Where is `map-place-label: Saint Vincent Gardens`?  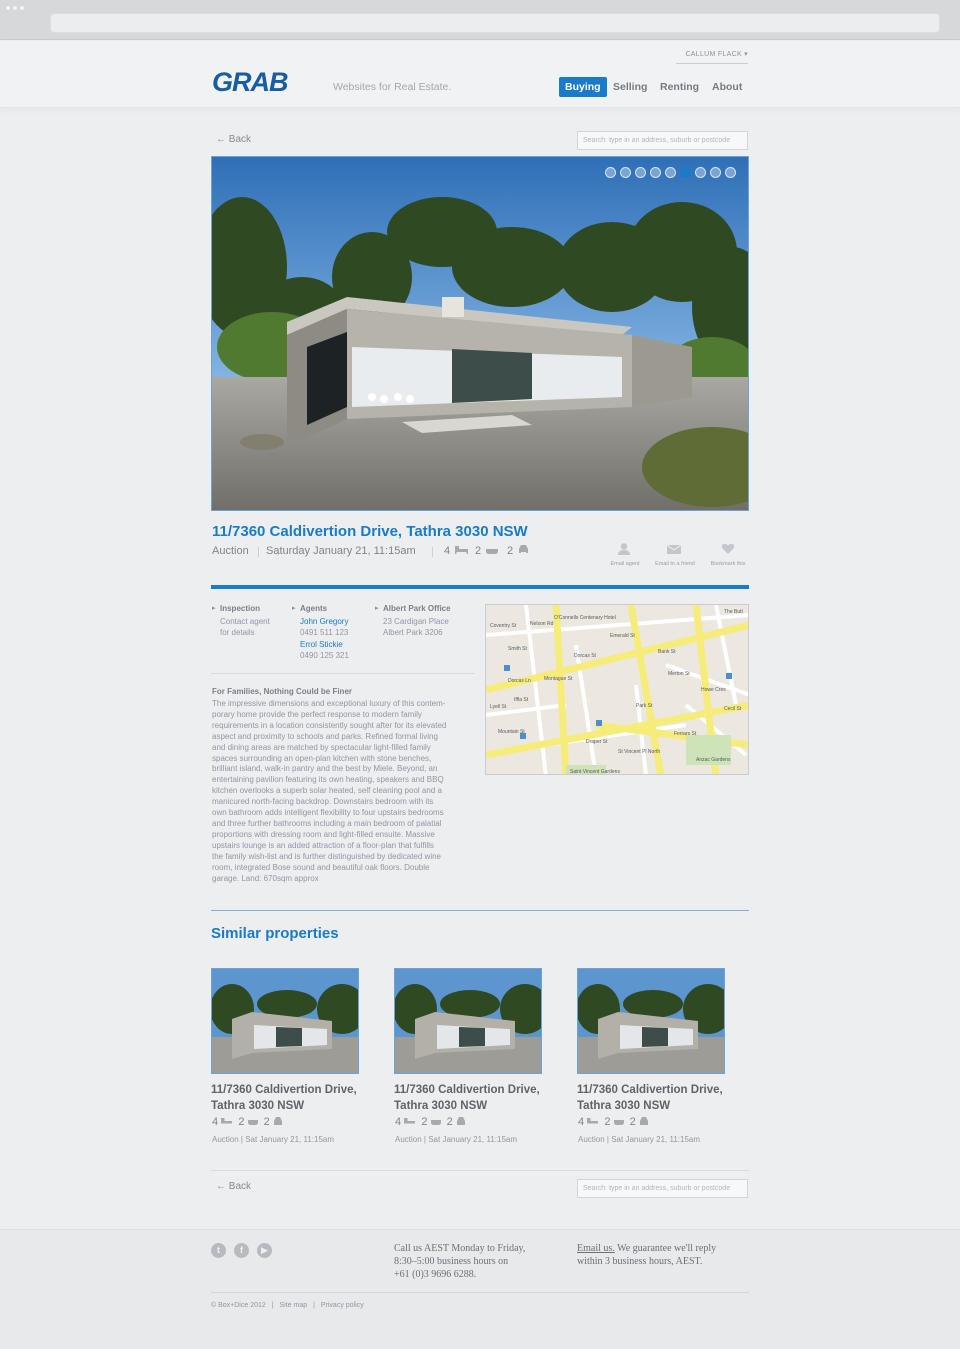 map-place-label: Saint Vincent Gardens is located at coordinates (595, 772).